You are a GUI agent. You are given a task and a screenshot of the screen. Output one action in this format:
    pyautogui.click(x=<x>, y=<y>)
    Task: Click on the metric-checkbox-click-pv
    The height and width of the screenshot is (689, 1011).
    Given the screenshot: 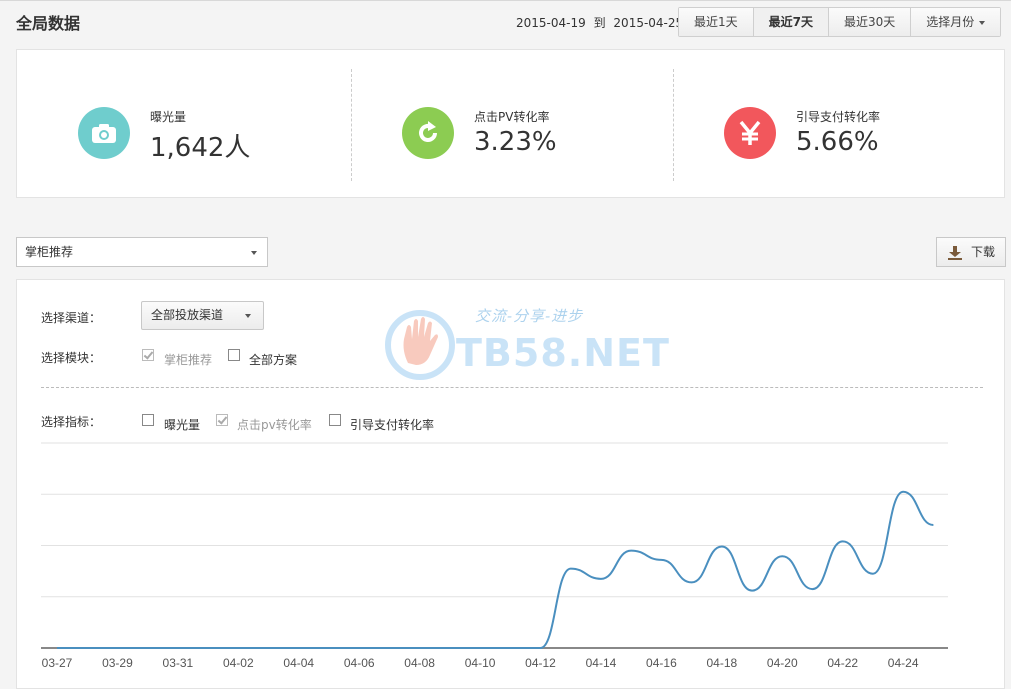 What is the action you would take?
    pyautogui.click(x=222, y=420)
    